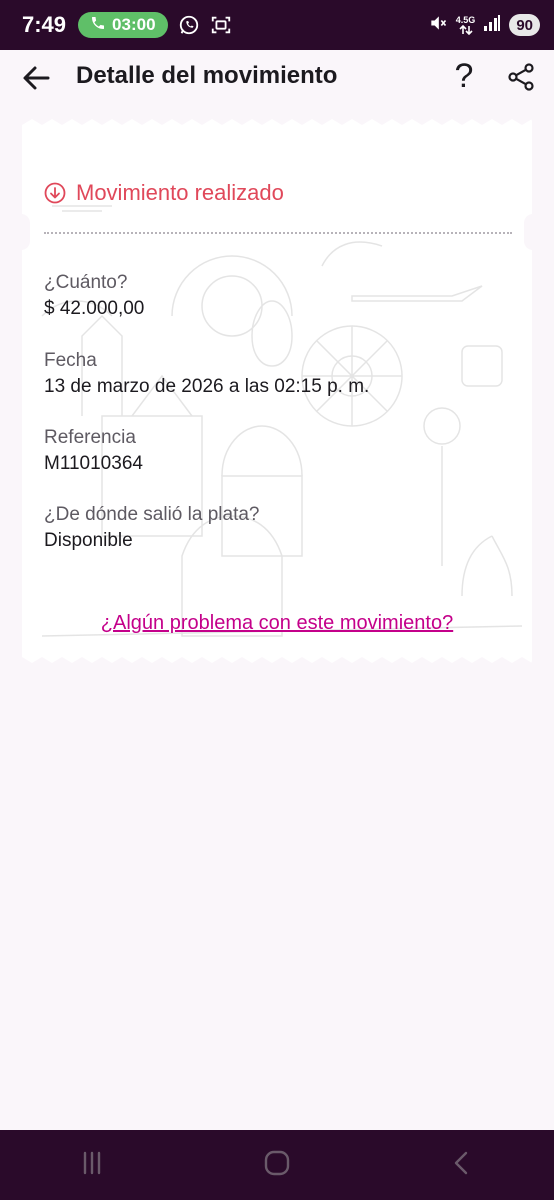 The width and height of the screenshot is (554, 1200). What do you see at coordinates (277, 623) in the screenshot?
I see `report-problem-link: ¿Algún problema con este movimiento?` at bounding box center [277, 623].